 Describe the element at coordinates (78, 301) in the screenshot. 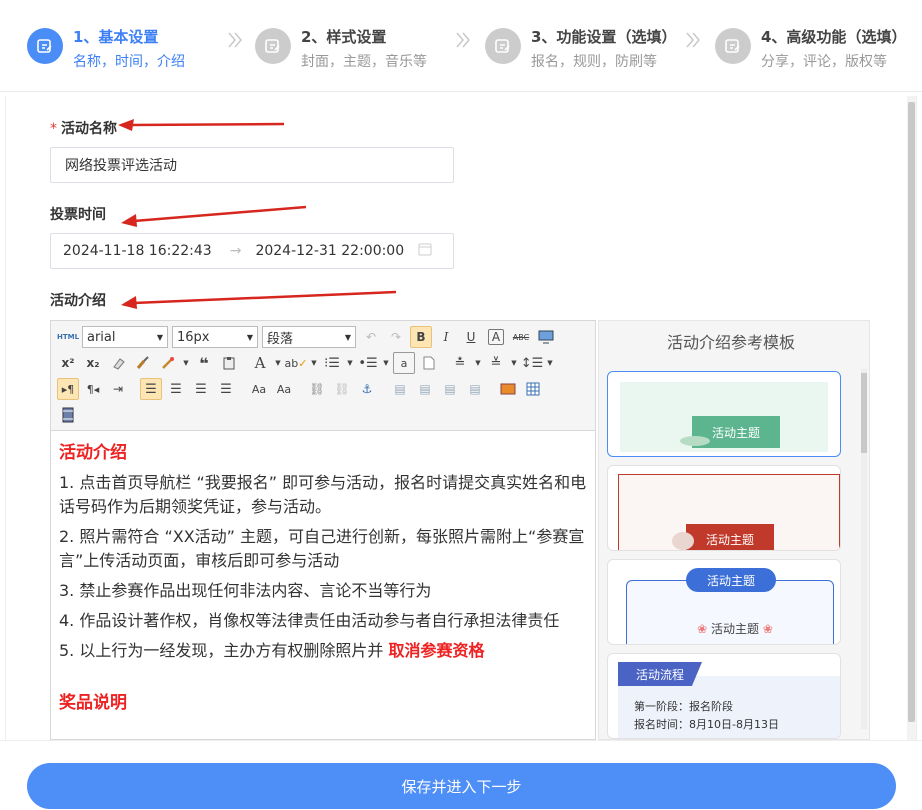

I see `intro-label: 活动介绍` at that location.